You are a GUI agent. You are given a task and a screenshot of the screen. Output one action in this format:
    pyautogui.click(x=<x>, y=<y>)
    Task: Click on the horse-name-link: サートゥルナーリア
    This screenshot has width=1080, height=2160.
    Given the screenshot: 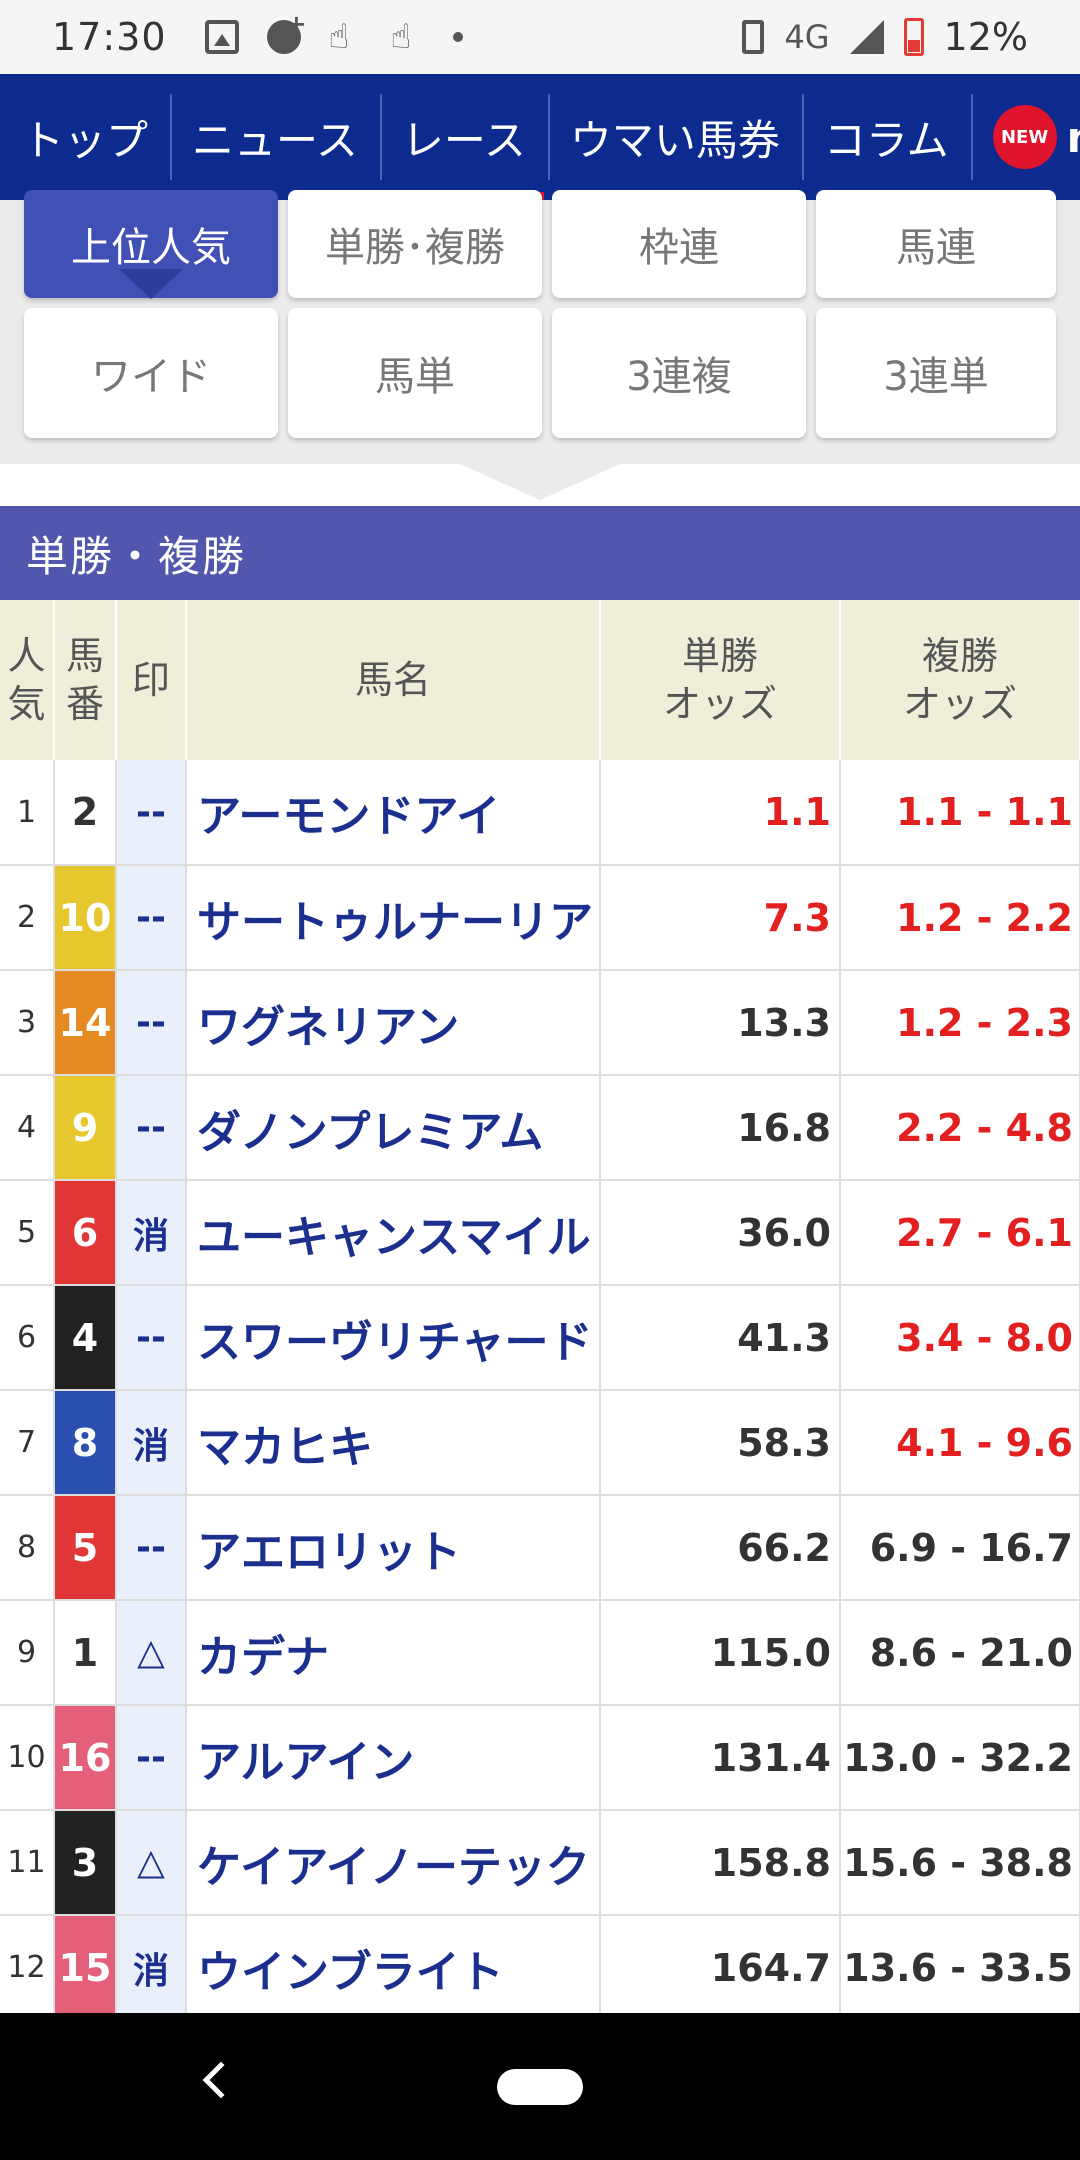 What is the action you would take?
    pyautogui.click(x=393, y=918)
    